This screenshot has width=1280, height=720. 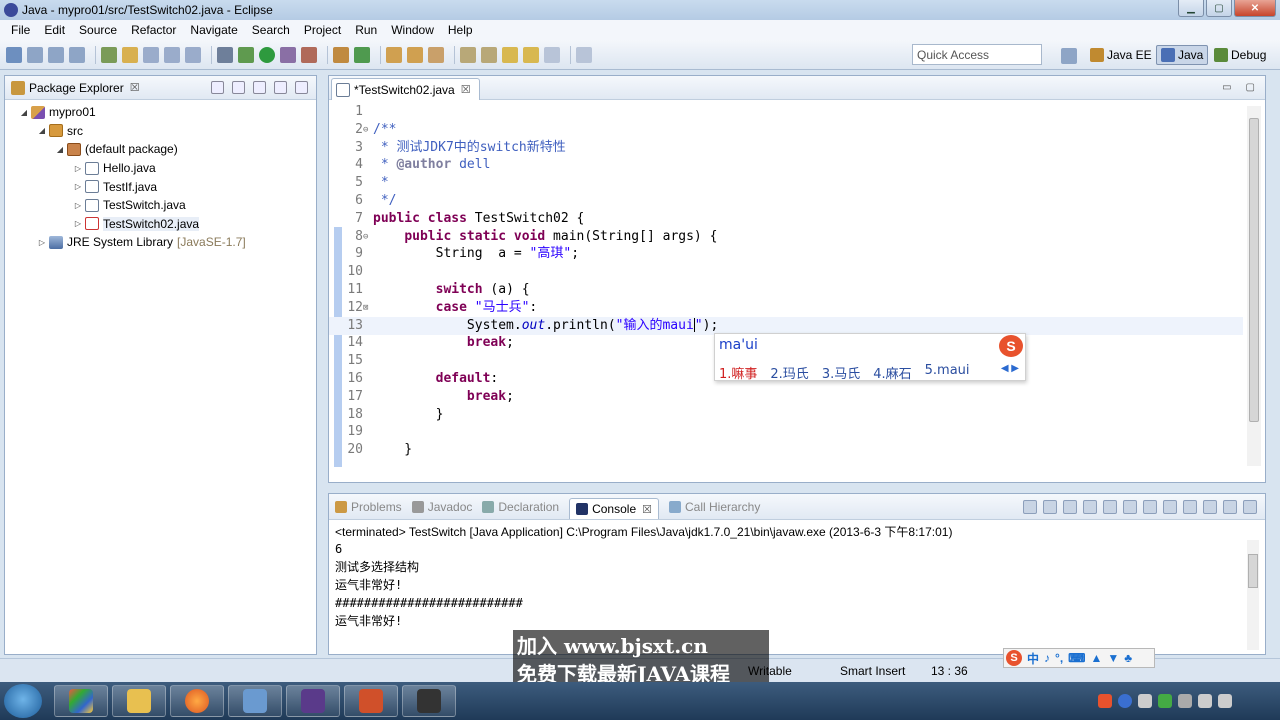 I want to click on terminate-icon, so click(x=1030, y=507).